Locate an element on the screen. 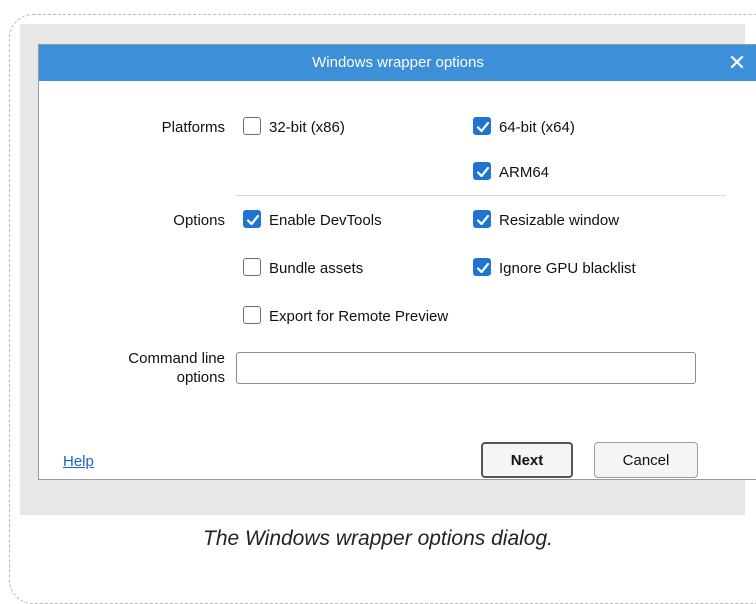 The width and height of the screenshot is (756, 604). checkbox-bundle-assets is located at coordinates (252, 267).